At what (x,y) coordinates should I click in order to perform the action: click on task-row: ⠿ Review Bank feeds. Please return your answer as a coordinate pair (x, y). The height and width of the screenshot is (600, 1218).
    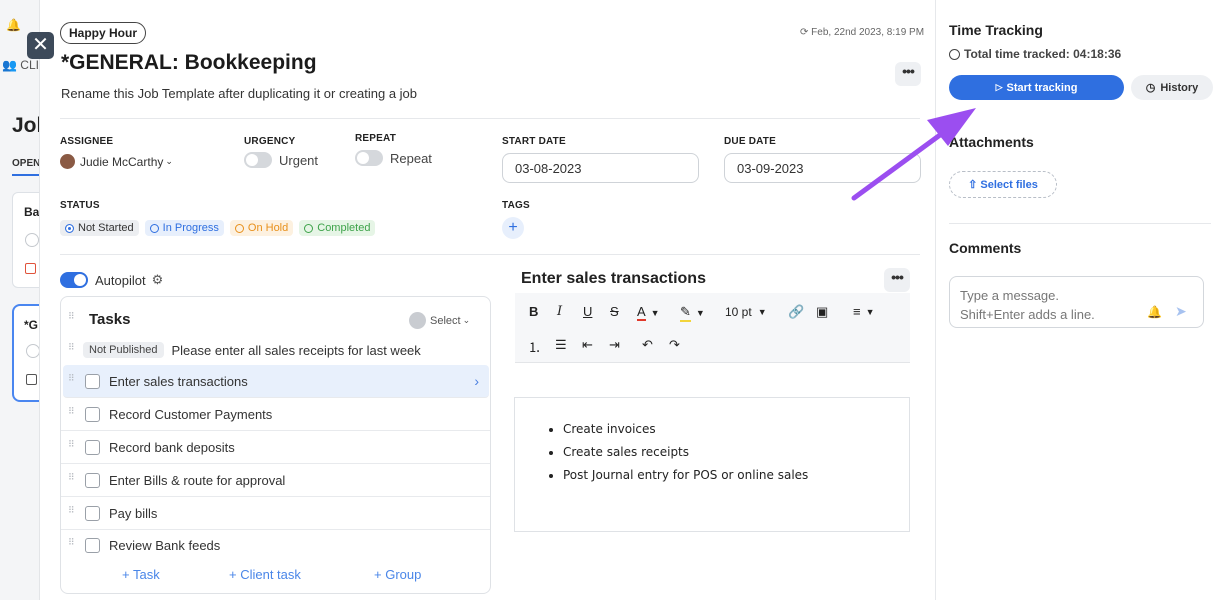
    Looking at the image, I should click on (275, 545).